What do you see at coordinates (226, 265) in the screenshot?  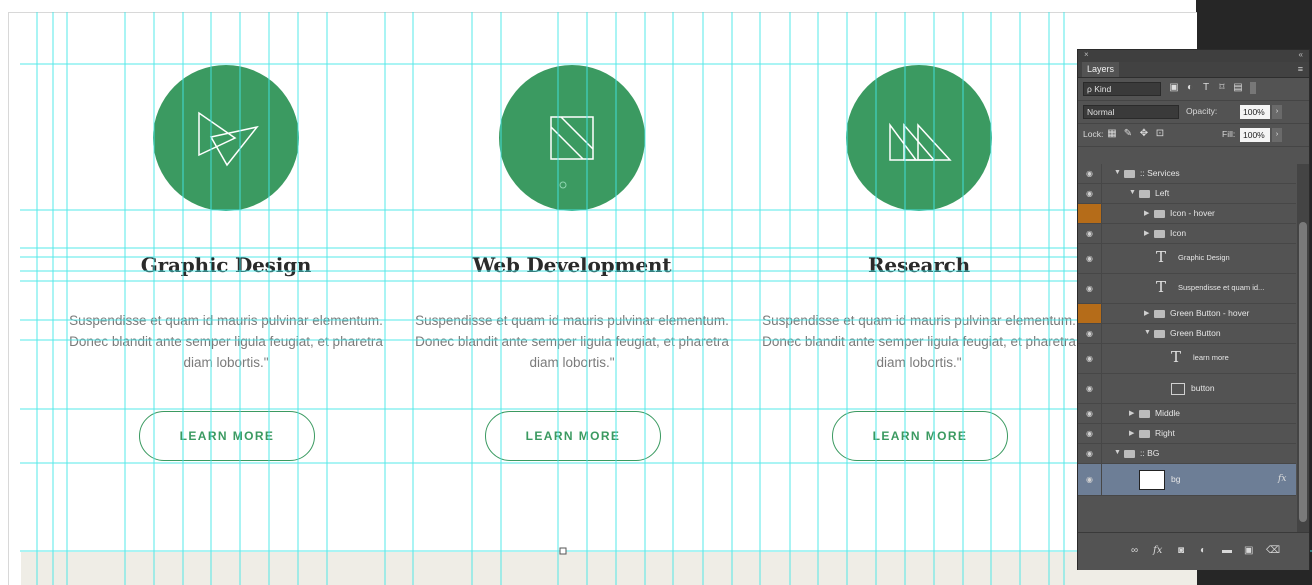 I see `service-title: Graphic Design` at bounding box center [226, 265].